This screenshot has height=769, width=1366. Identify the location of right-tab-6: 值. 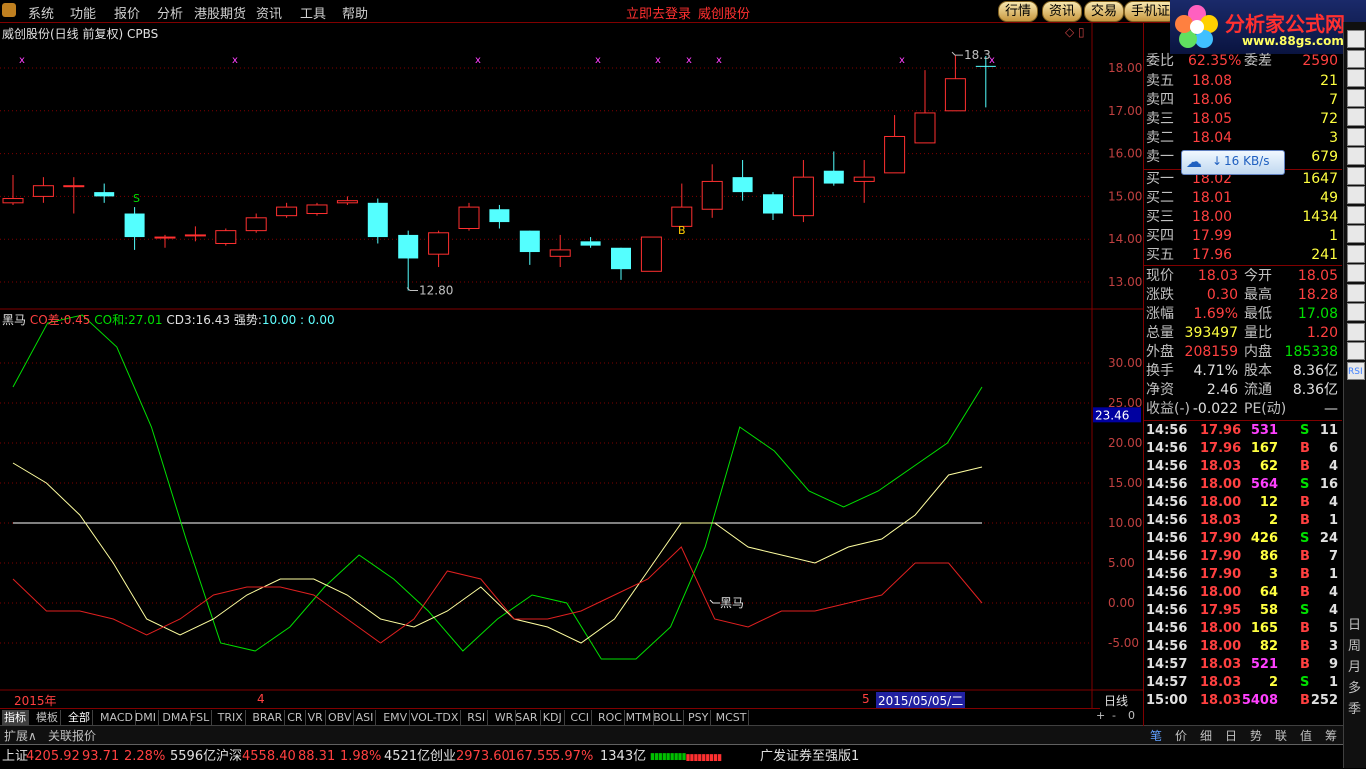
(1306, 735).